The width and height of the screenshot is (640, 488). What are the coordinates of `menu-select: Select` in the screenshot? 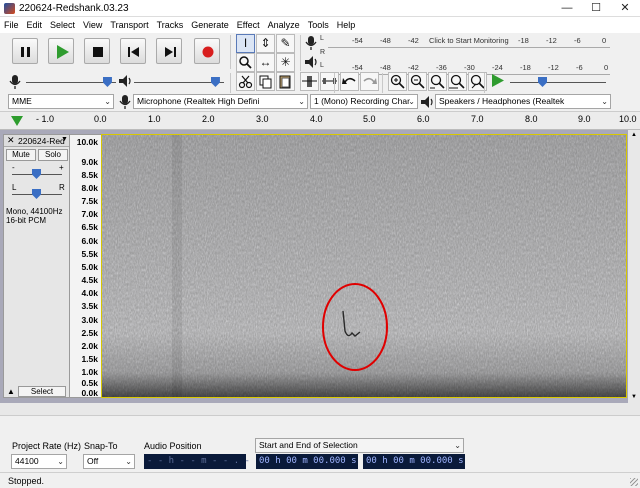 It's located at (62, 25).